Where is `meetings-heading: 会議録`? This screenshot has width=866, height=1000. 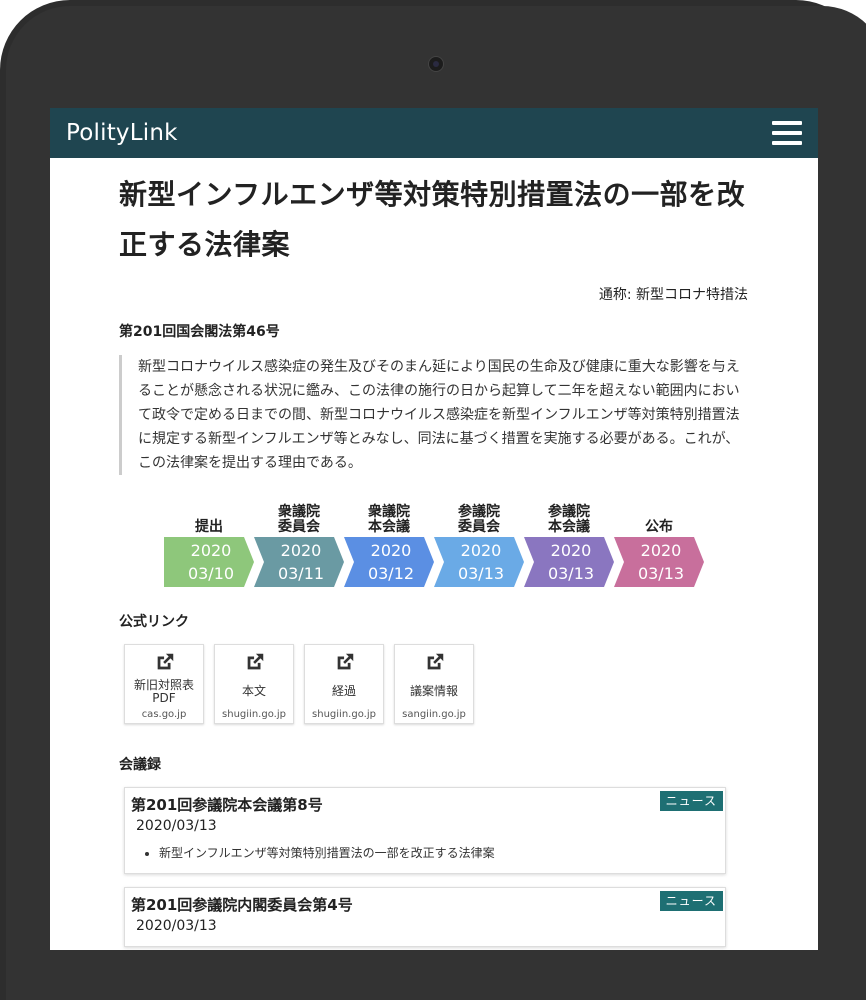 meetings-heading: 会議録 is located at coordinates (140, 765).